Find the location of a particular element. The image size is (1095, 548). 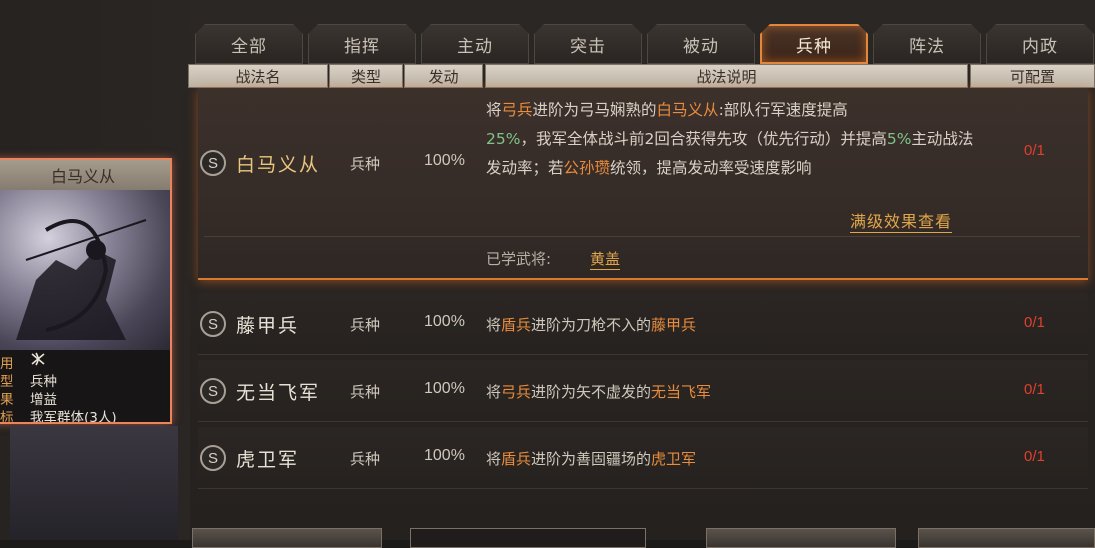

skill-row: S 藤甲兵 兵种 100% 将盾兵进阶为刀枪不入的藤甲兵 0/1 is located at coordinates (643, 324).